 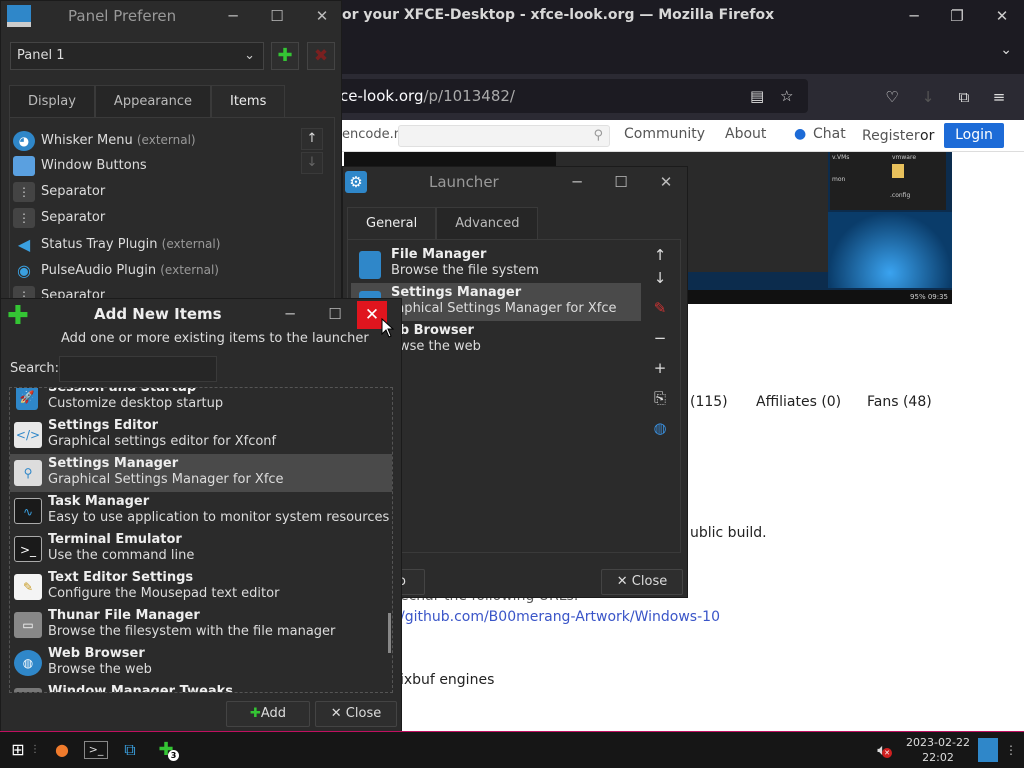 What do you see at coordinates (957, 16) in the screenshot?
I see `restore-icon: ❐` at bounding box center [957, 16].